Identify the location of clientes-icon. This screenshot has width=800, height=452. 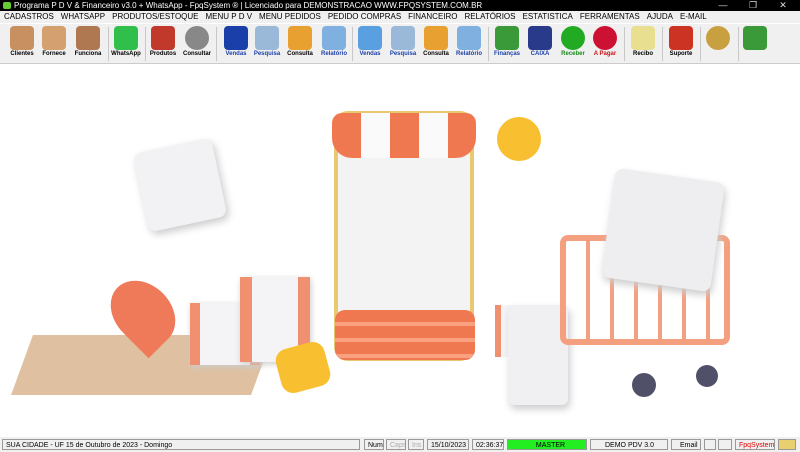
(22, 38).